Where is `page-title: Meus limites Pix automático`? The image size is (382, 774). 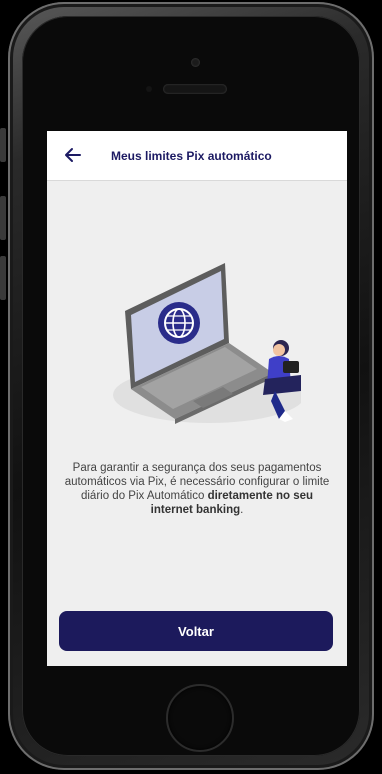 page-title: Meus limites Pix automático is located at coordinates (191, 156).